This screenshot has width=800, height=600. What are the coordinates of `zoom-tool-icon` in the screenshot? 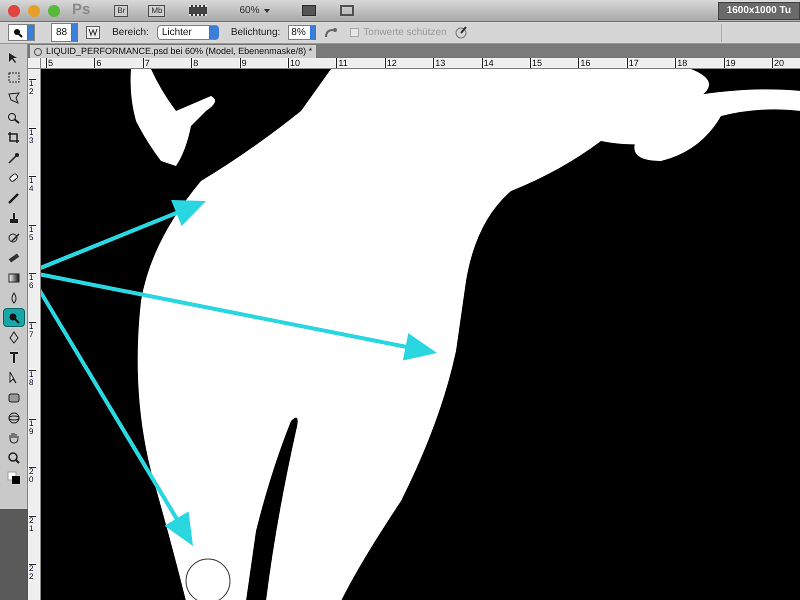 It's located at (13, 457).